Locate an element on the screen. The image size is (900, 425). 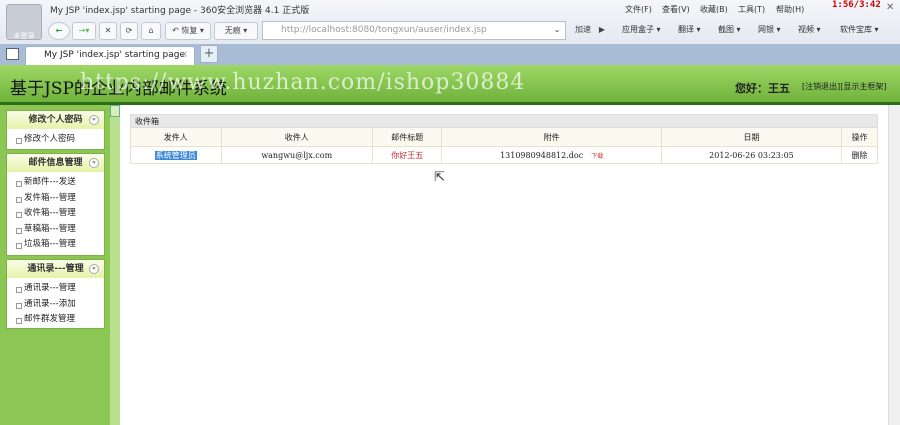
panel-title: 通讯录---管理 is located at coordinates (55, 269).